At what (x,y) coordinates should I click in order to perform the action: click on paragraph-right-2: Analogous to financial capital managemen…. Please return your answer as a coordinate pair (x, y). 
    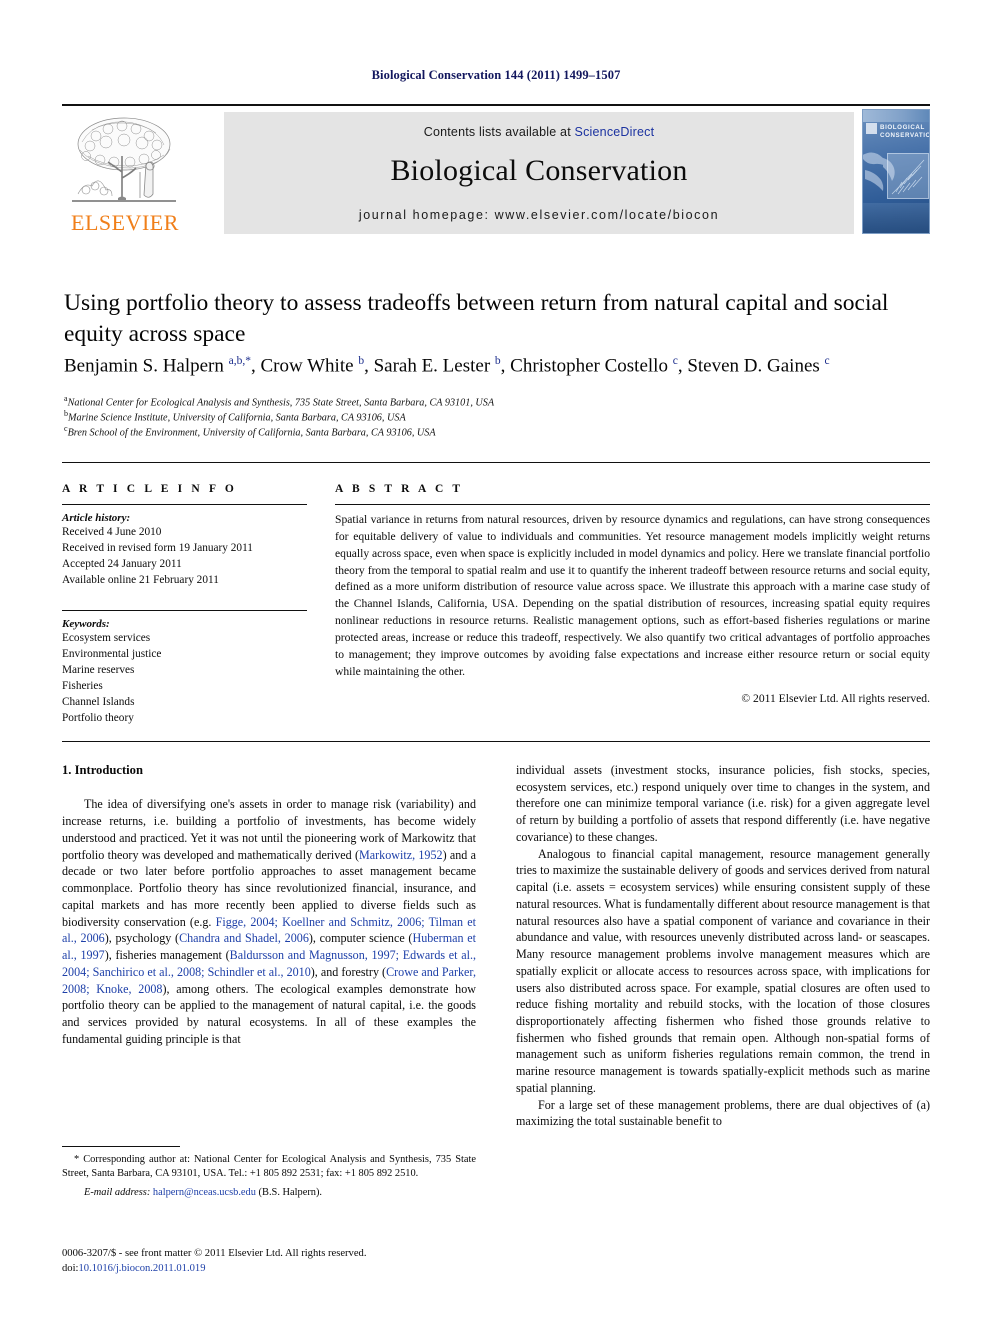
    Looking at the image, I should click on (723, 970).